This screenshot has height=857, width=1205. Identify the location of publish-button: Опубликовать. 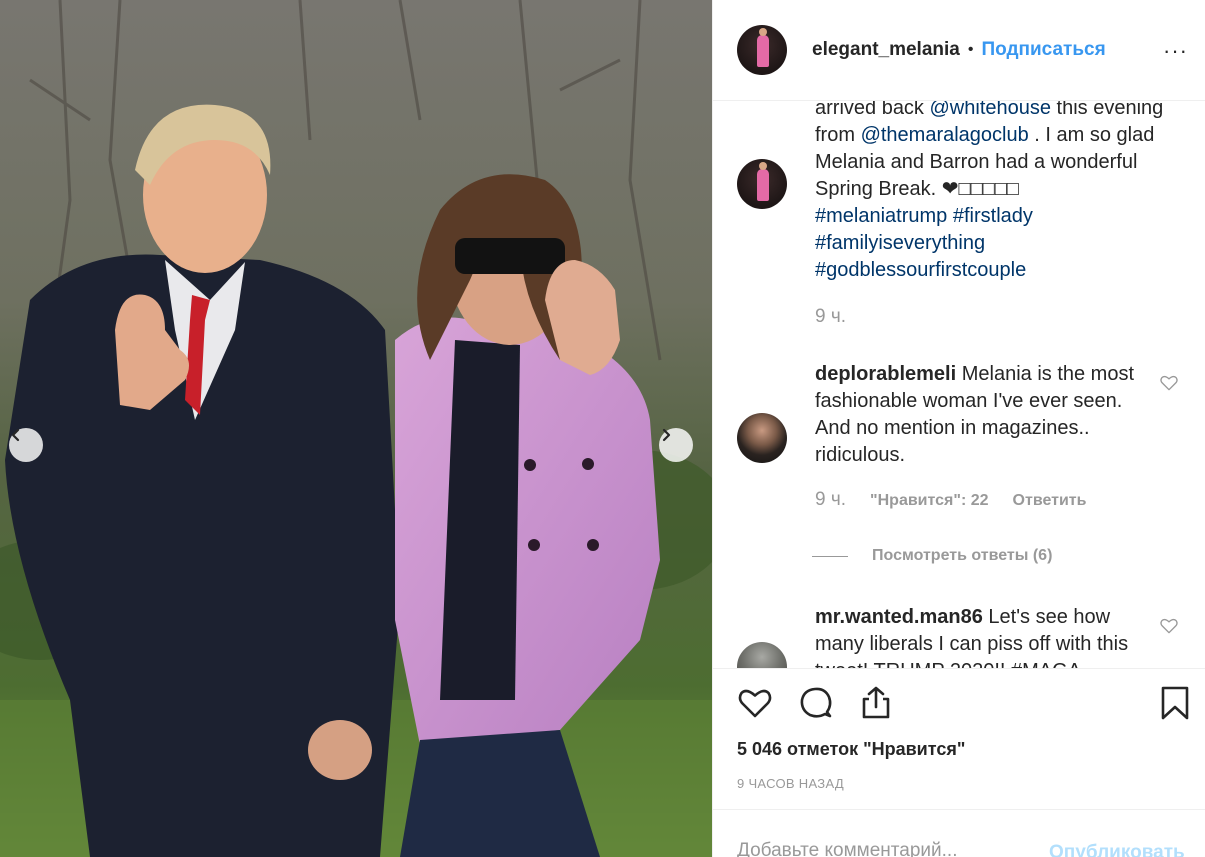
(1117, 849).